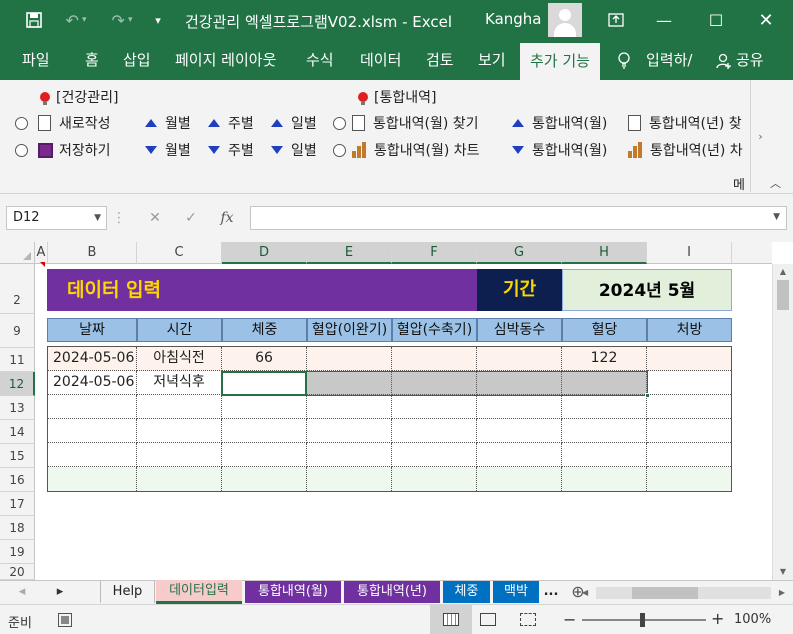 This screenshot has height=634, width=793. Describe the element at coordinates (17, 456) in the screenshot. I see `row-header-15: 15` at that location.